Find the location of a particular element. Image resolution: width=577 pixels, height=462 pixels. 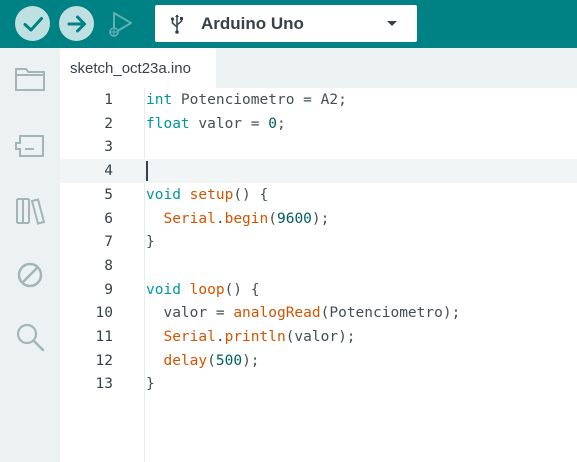

code-line: 1 int Potenciometro = A2; is located at coordinates (318, 100).